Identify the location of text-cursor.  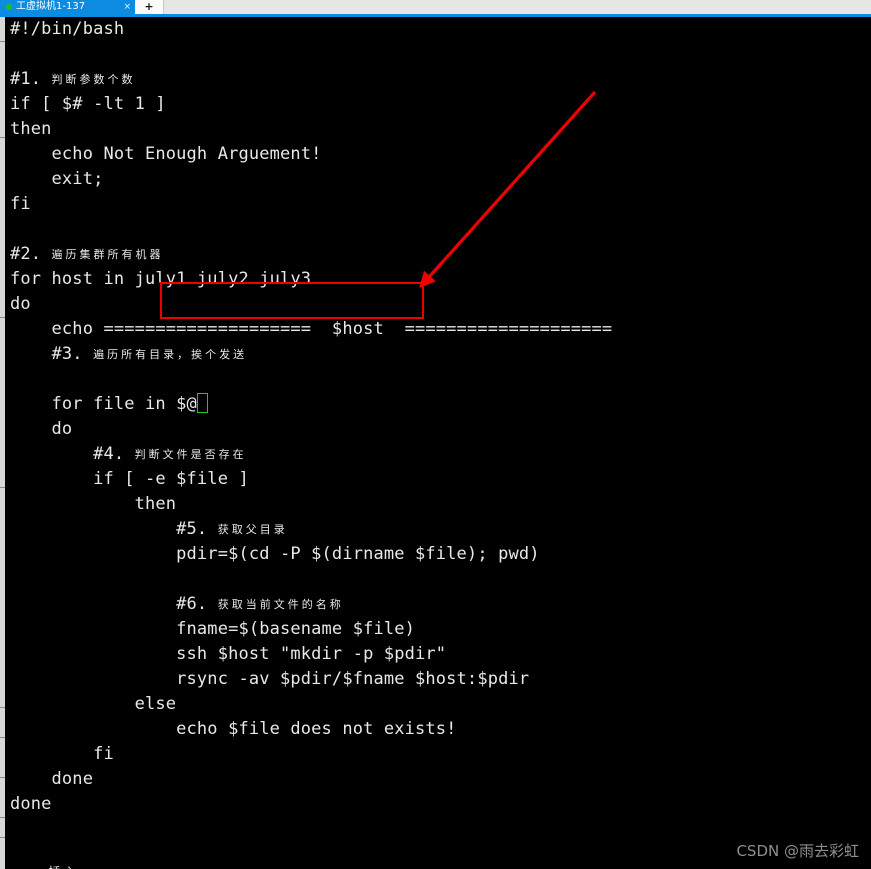
(202, 403).